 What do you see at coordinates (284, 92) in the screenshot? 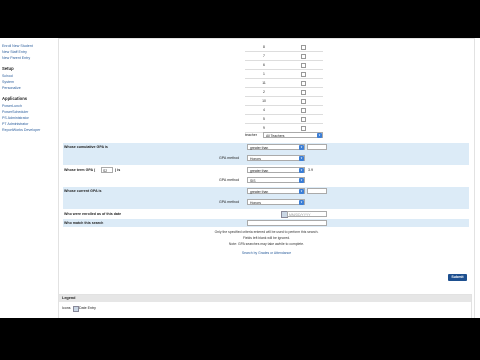
I see `grade-row: 2` at bounding box center [284, 92].